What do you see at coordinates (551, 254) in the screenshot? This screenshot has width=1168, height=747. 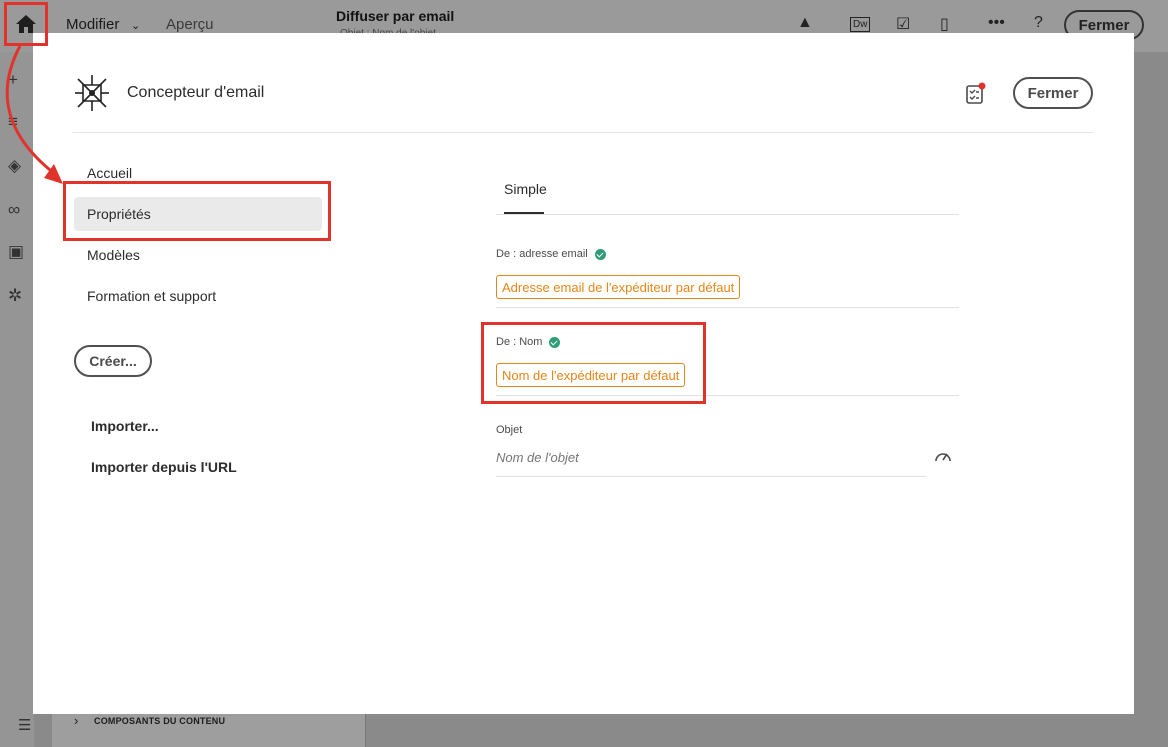 I see `from-email-label: De : adresse email` at bounding box center [551, 254].